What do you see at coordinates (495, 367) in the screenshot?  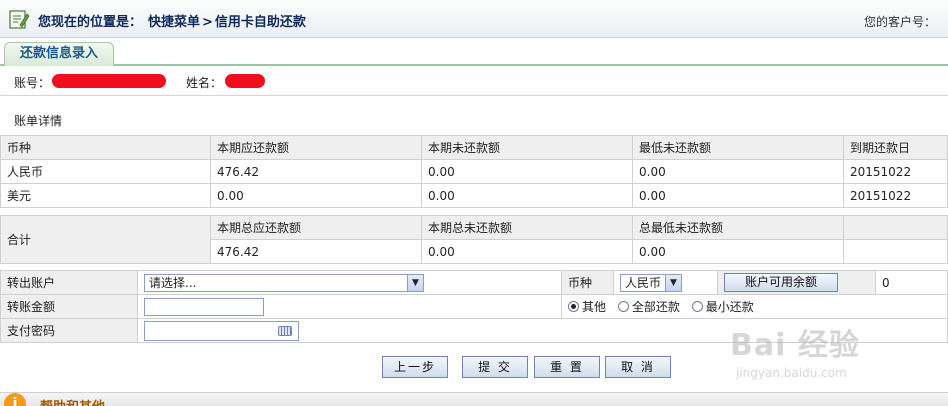 I see `submit-button: 提 交` at bounding box center [495, 367].